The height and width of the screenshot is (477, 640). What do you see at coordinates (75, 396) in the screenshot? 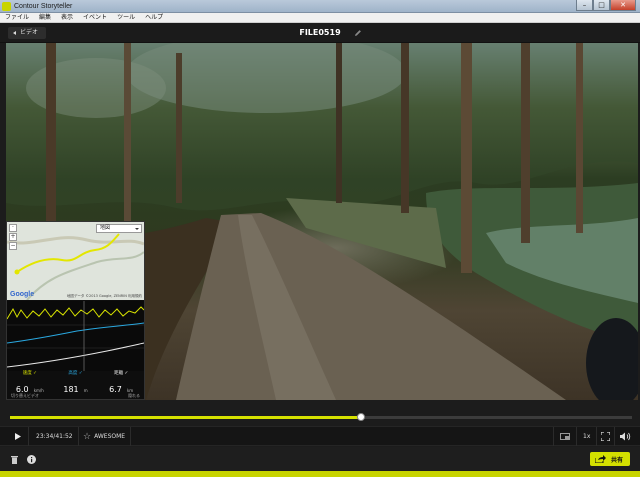
I see `overlay-footer: 切り替えビデオ 隠れる` at bounding box center [75, 396].